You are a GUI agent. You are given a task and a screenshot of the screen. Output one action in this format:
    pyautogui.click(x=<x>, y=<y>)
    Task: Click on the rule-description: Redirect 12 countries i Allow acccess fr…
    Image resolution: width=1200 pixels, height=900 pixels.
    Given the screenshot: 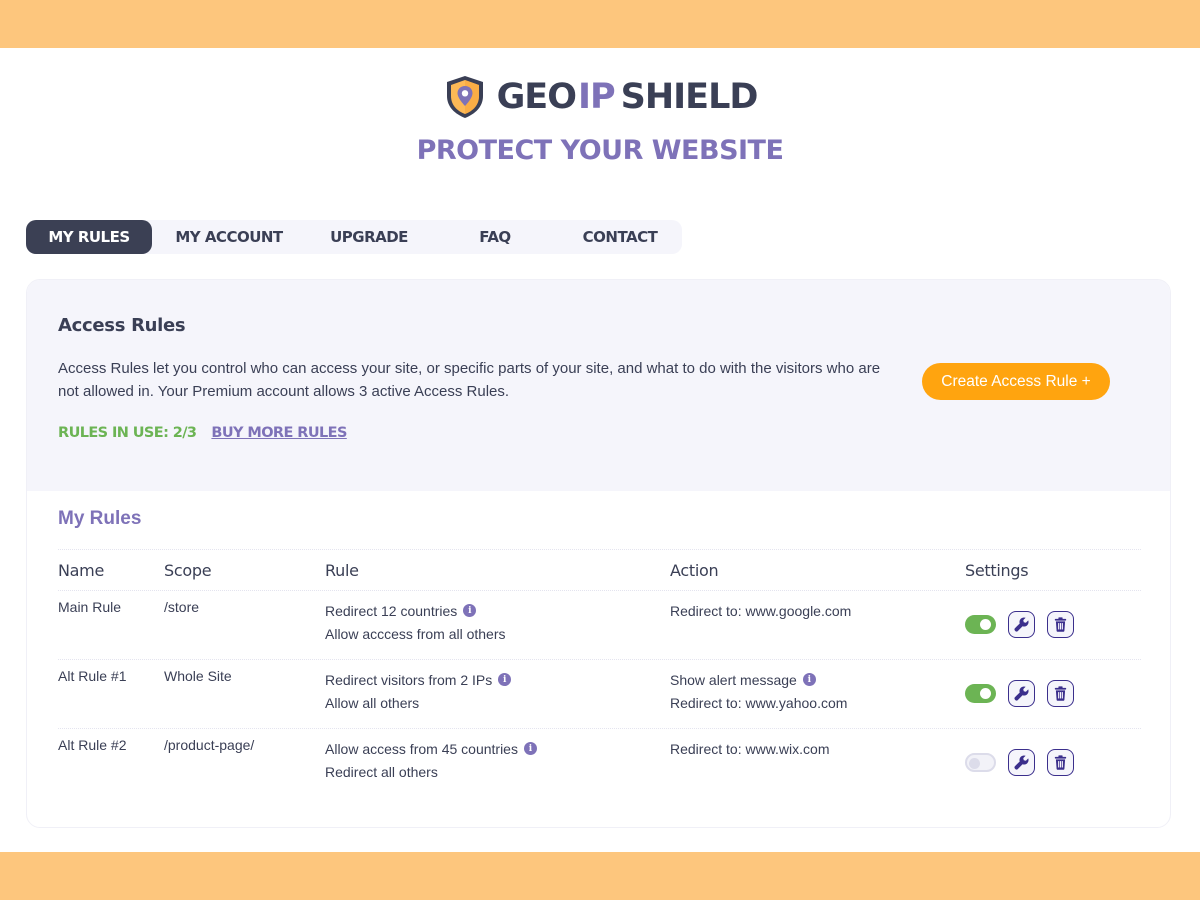 What is the action you would take?
    pyautogui.click(x=497, y=622)
    